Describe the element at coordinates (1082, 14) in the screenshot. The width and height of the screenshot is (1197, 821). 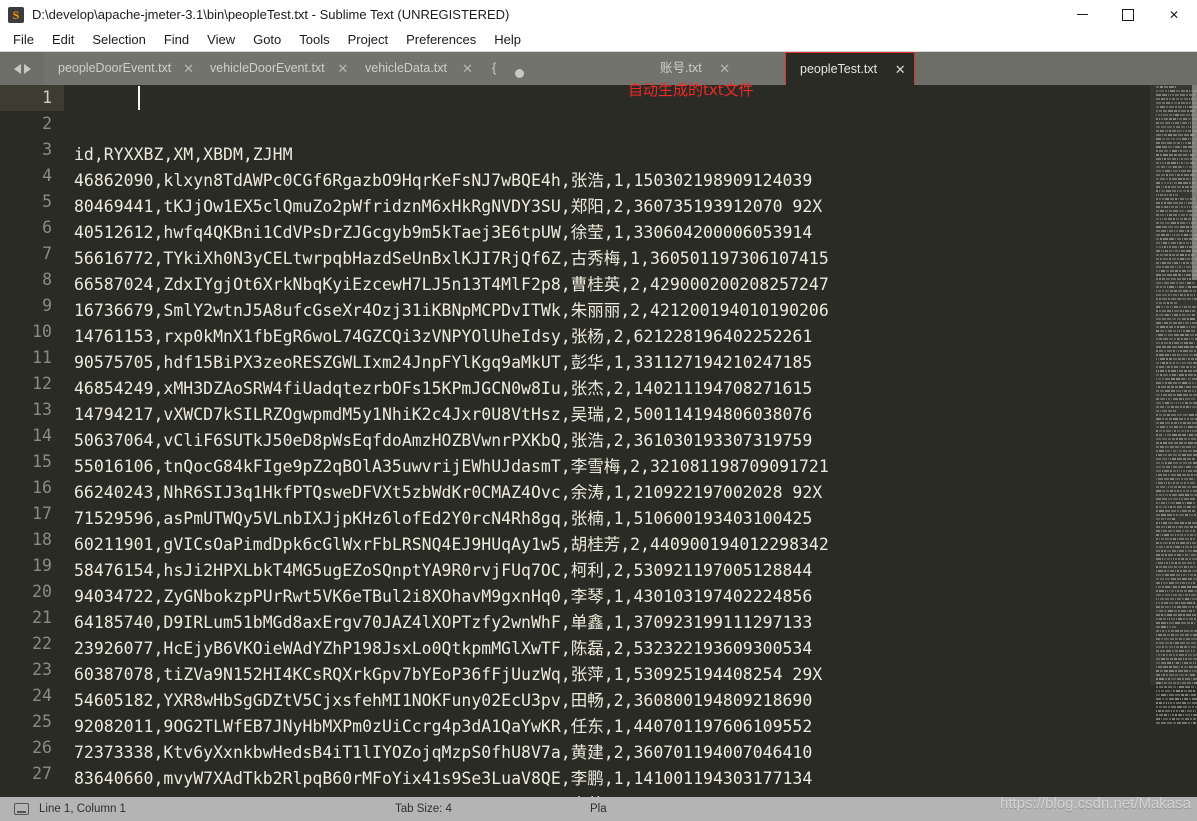
I see `minimize-button` at that location.